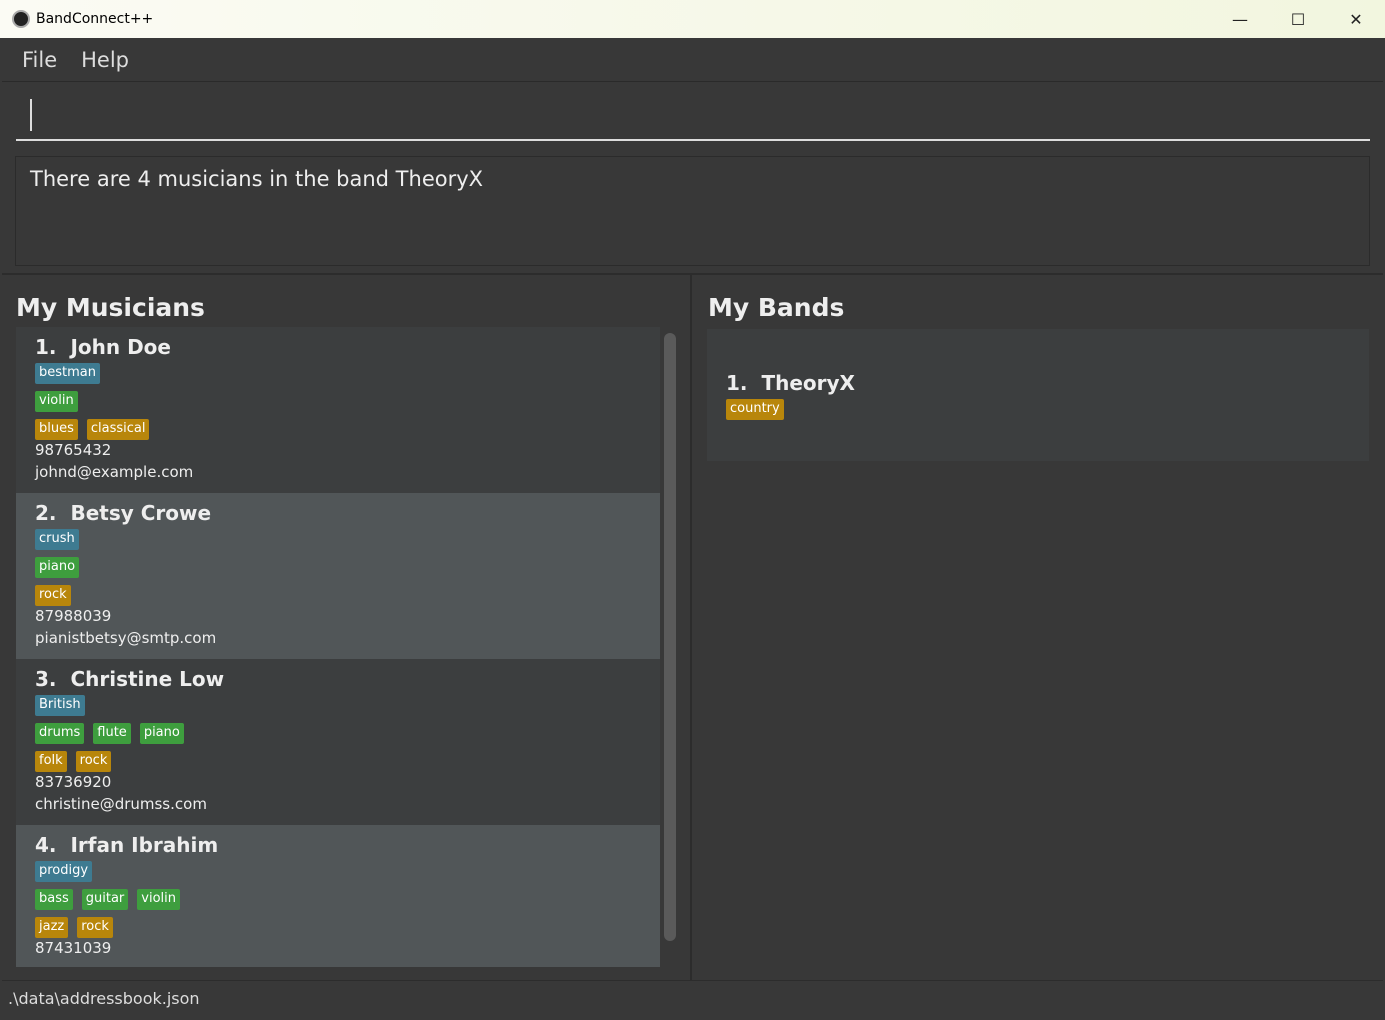  I want to click on genre-tag: country, so click(755, 409).